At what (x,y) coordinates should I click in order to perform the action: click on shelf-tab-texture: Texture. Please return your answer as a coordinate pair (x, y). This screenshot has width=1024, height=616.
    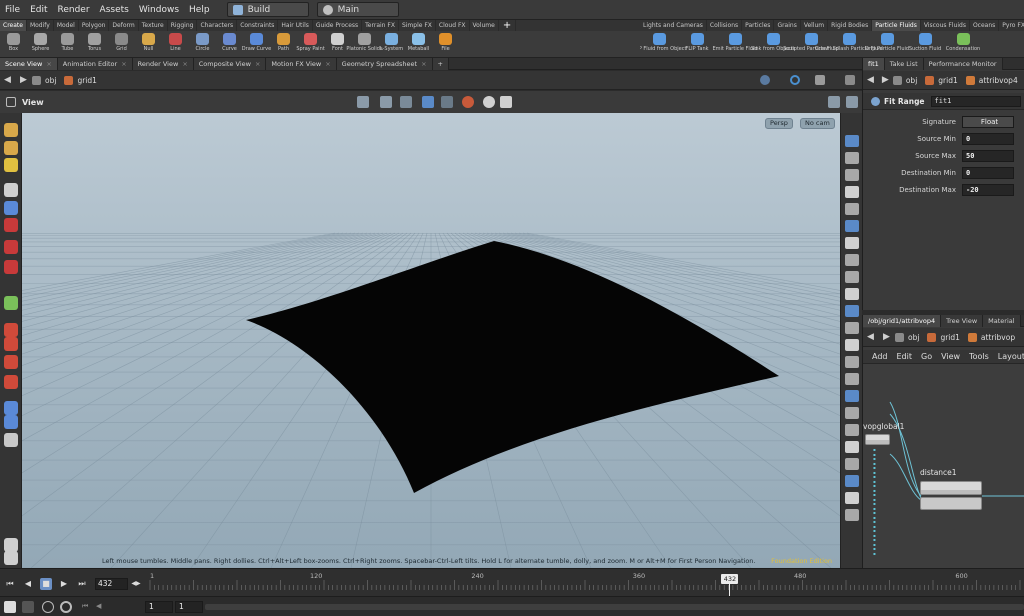
    Looking at the image, I should click on (153, 25).